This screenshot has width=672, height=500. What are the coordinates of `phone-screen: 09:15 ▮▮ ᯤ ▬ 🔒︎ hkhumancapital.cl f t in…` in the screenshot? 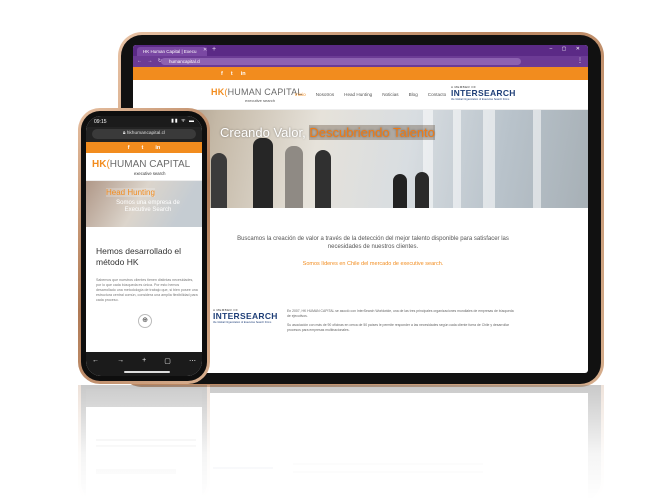 It's located at (144, 246).